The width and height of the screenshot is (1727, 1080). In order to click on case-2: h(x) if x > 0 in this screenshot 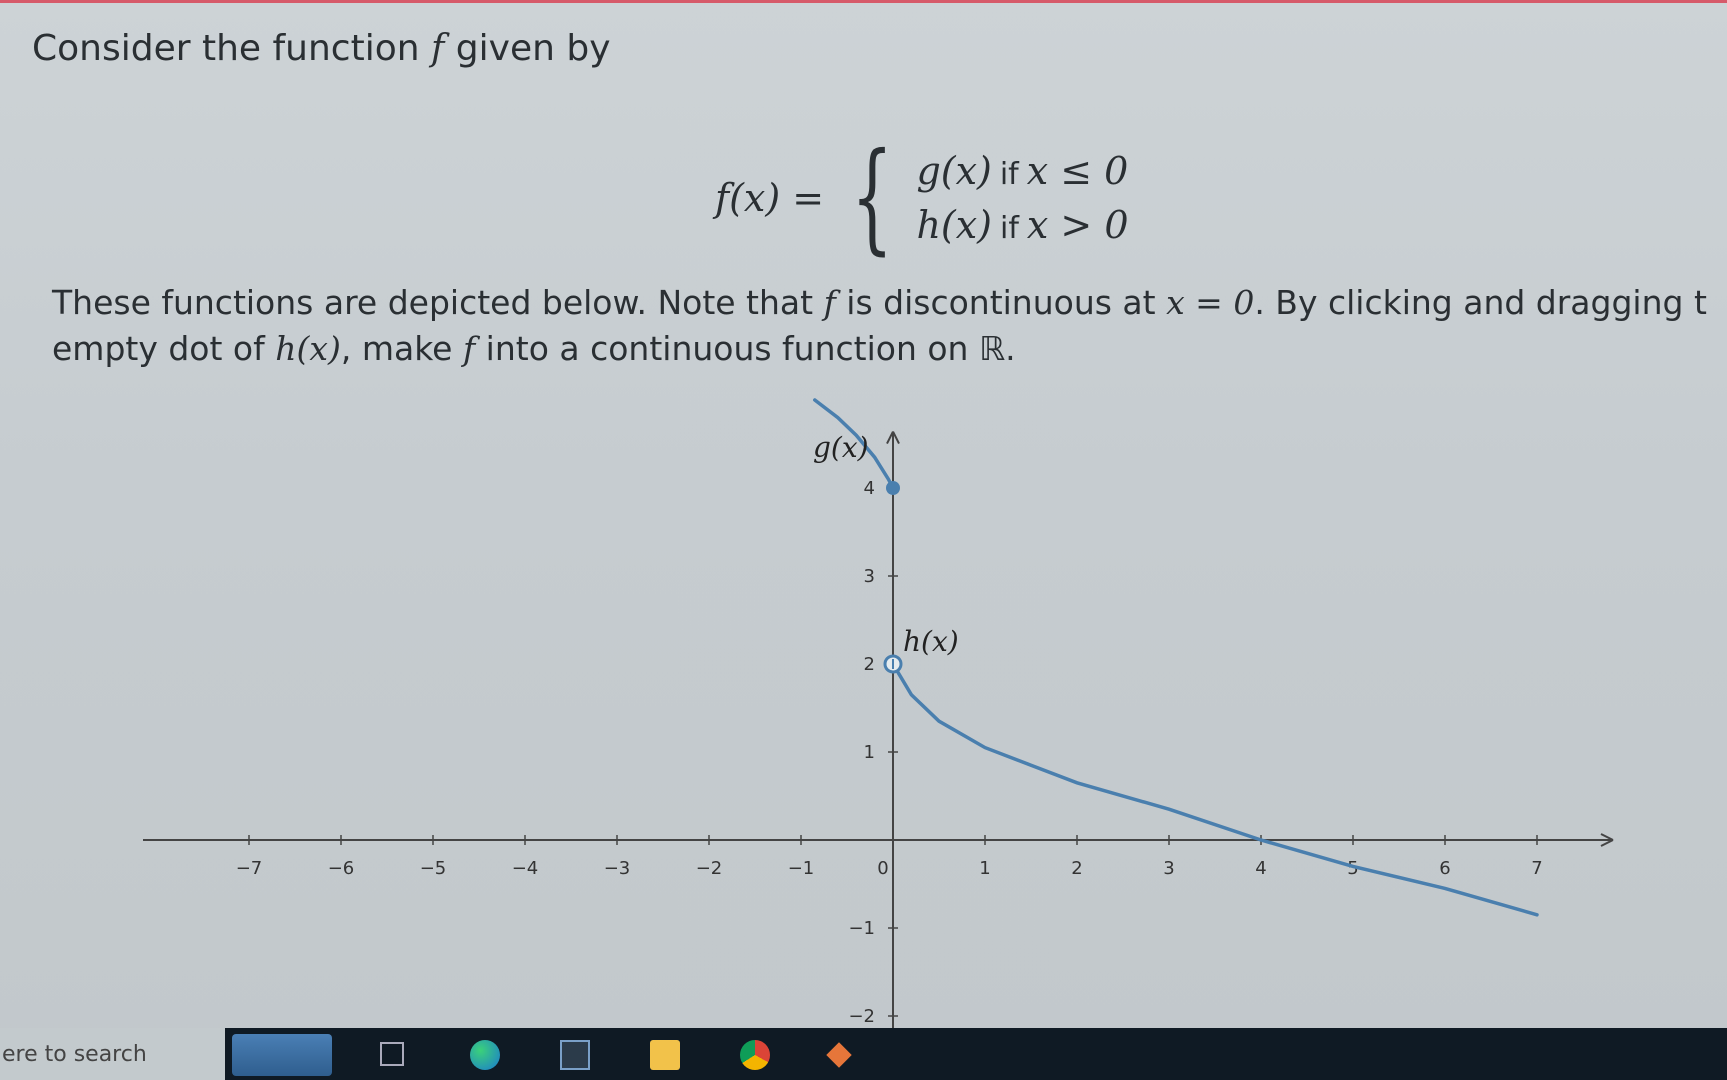, I will do `click(1022, 225)`.